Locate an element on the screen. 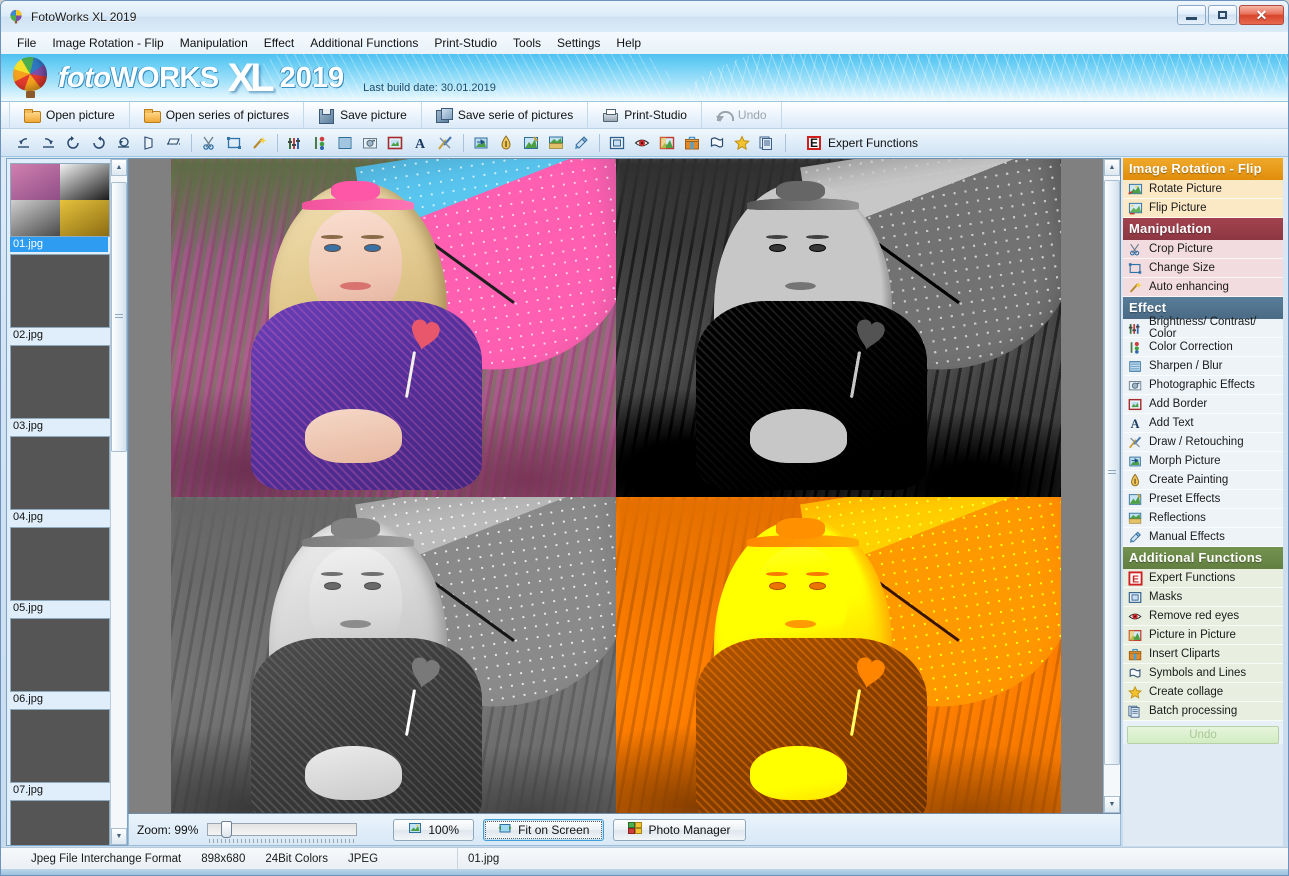  fit-on-screen-button: Fit on Screen is located at coordinates (544, 829).